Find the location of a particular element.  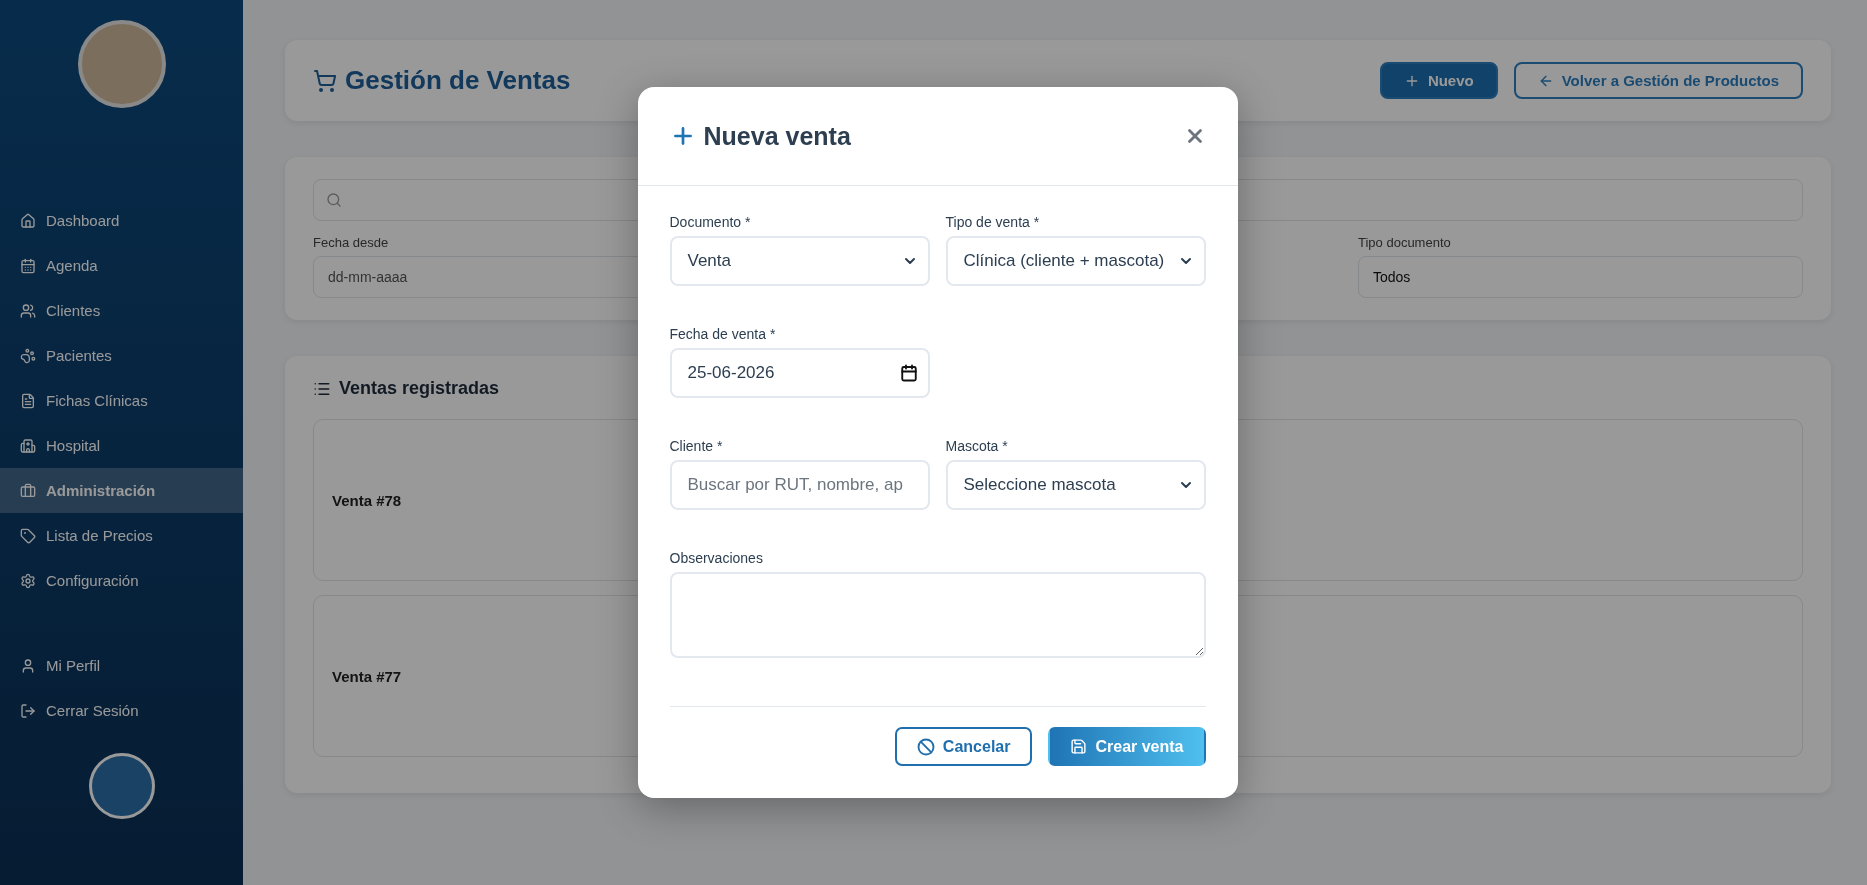

field-label: Cliente * is located at coordinates (696, 446).